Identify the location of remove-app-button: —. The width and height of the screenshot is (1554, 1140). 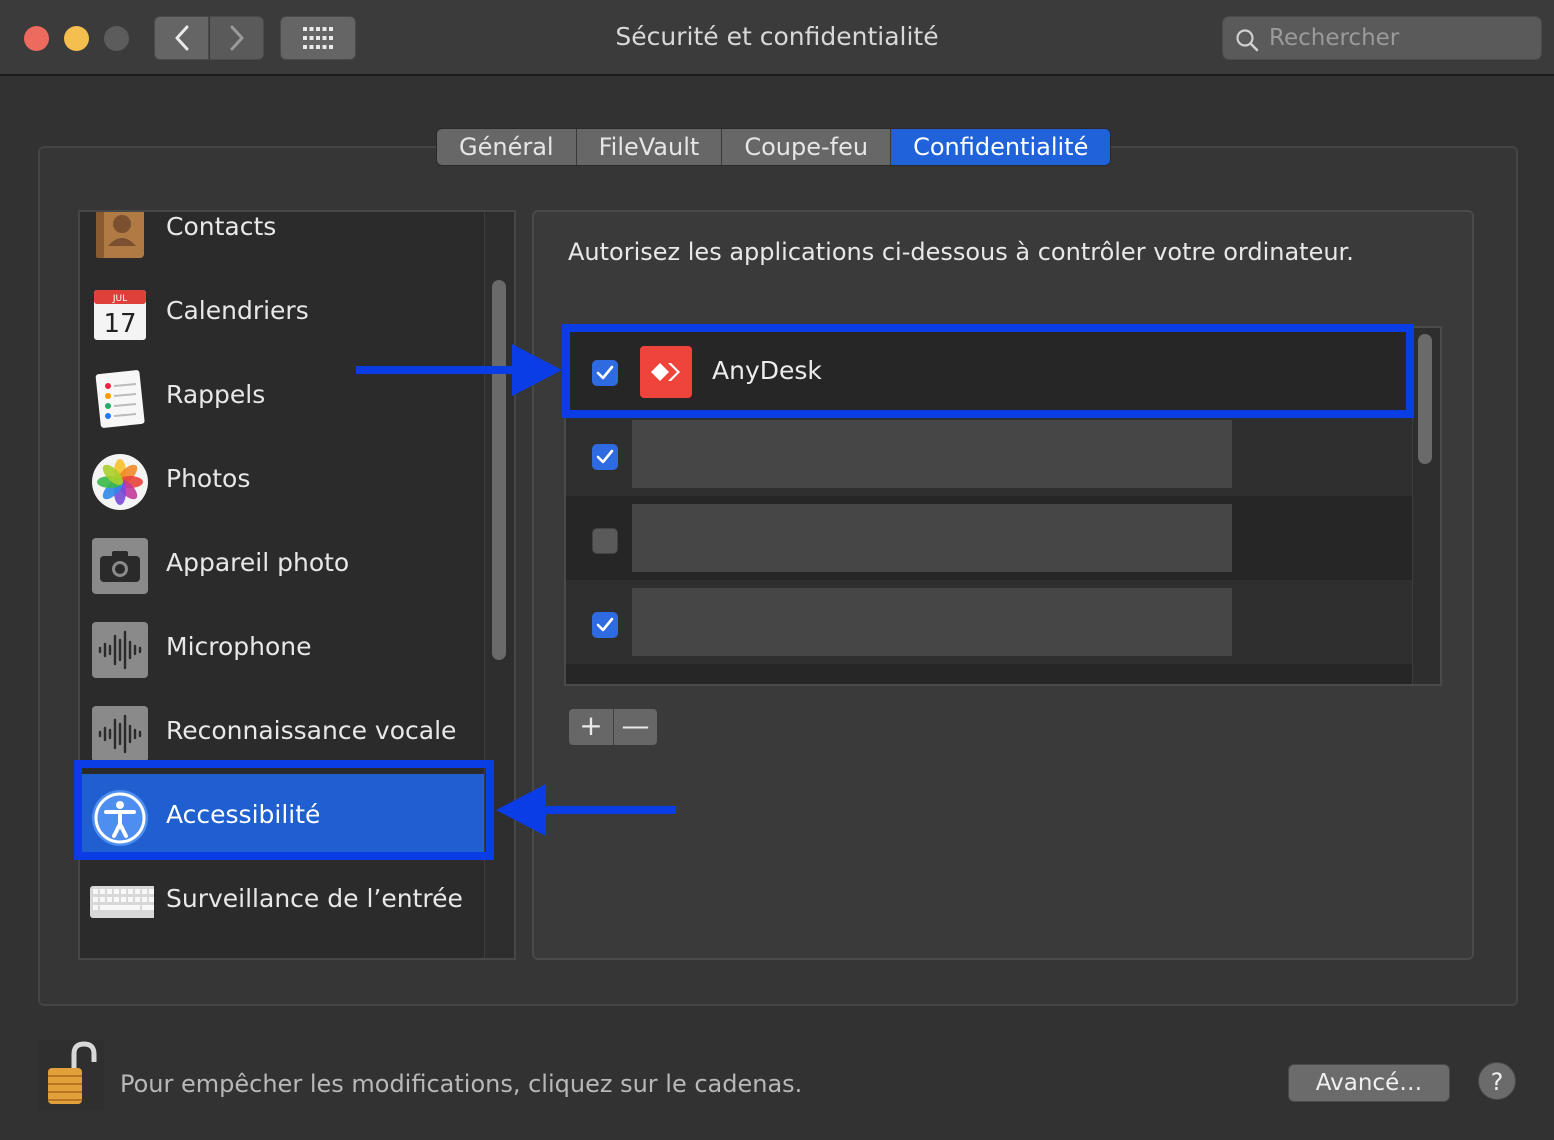
(634, 727).